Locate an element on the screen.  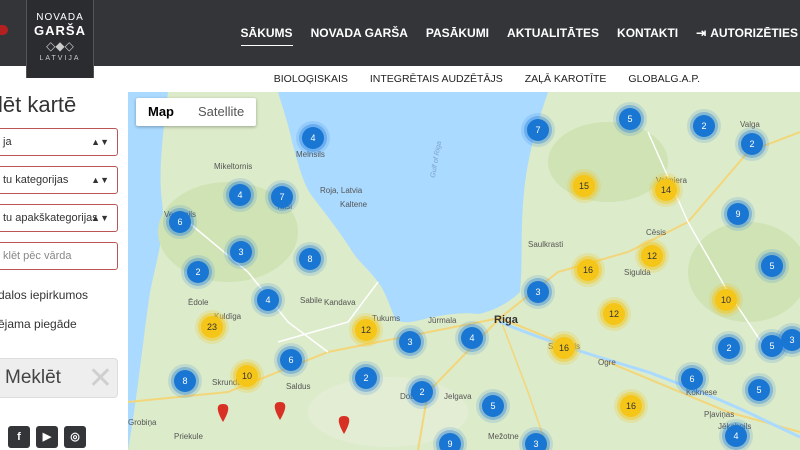
map-type-toggle: Map Satellite is located at coordinates (196, 112).